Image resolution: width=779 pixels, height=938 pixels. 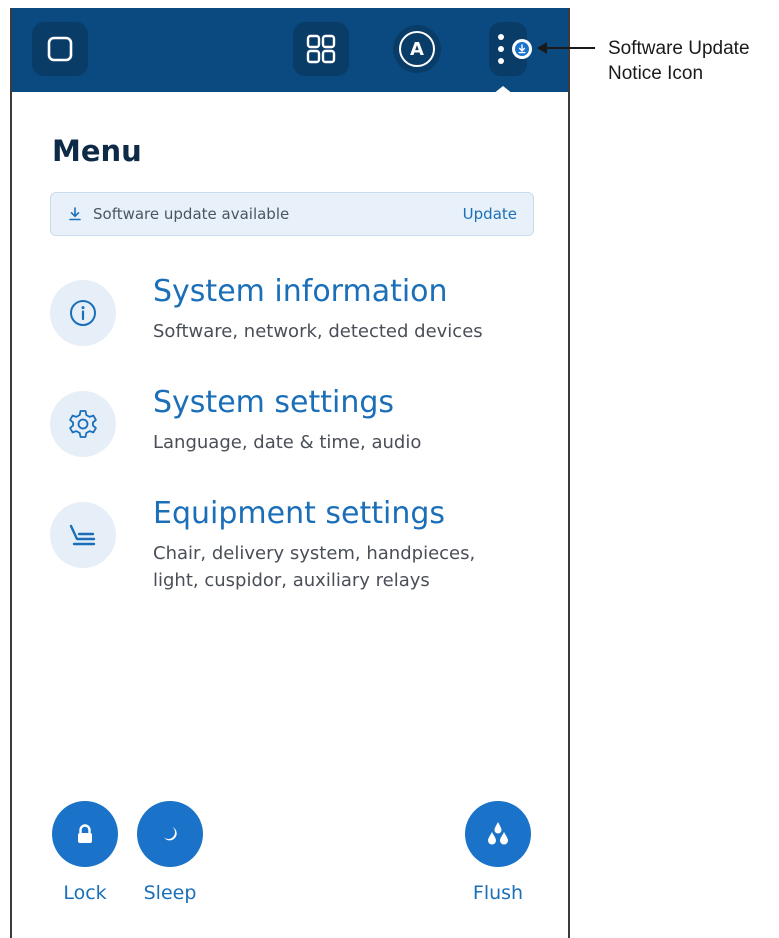 I want to click on download-badge-icon, so click(x=522, y=49).